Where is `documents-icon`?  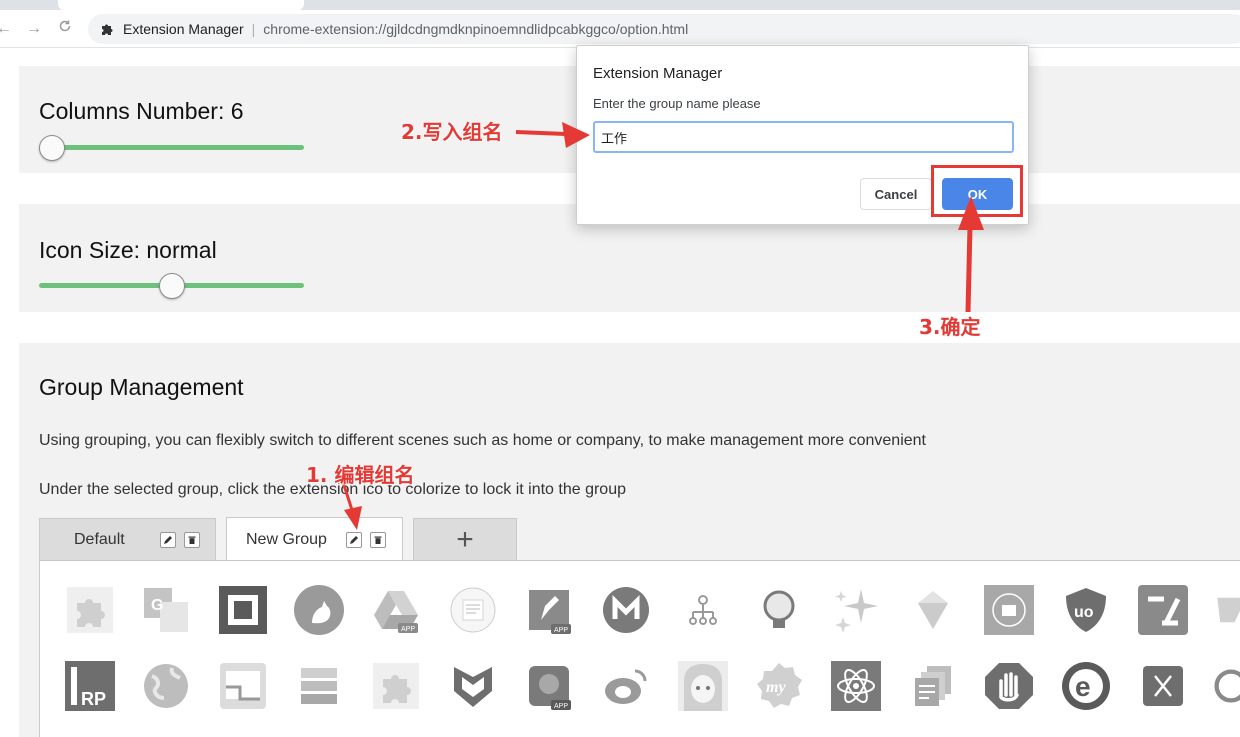 documents-icon is located at coordinates (933, 686).